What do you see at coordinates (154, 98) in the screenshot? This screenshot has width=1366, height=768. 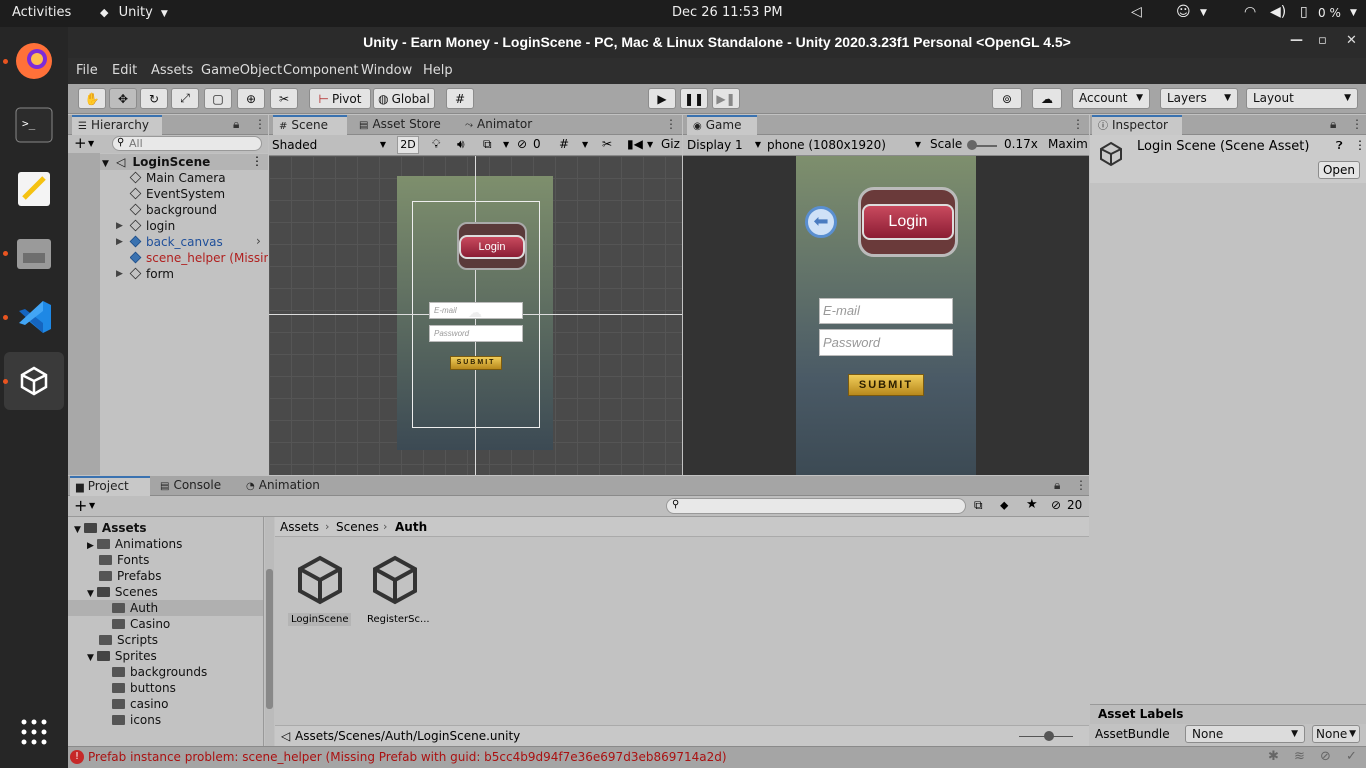 I see `rotate-tool-button: ↻` at bounding box center [154, 98].